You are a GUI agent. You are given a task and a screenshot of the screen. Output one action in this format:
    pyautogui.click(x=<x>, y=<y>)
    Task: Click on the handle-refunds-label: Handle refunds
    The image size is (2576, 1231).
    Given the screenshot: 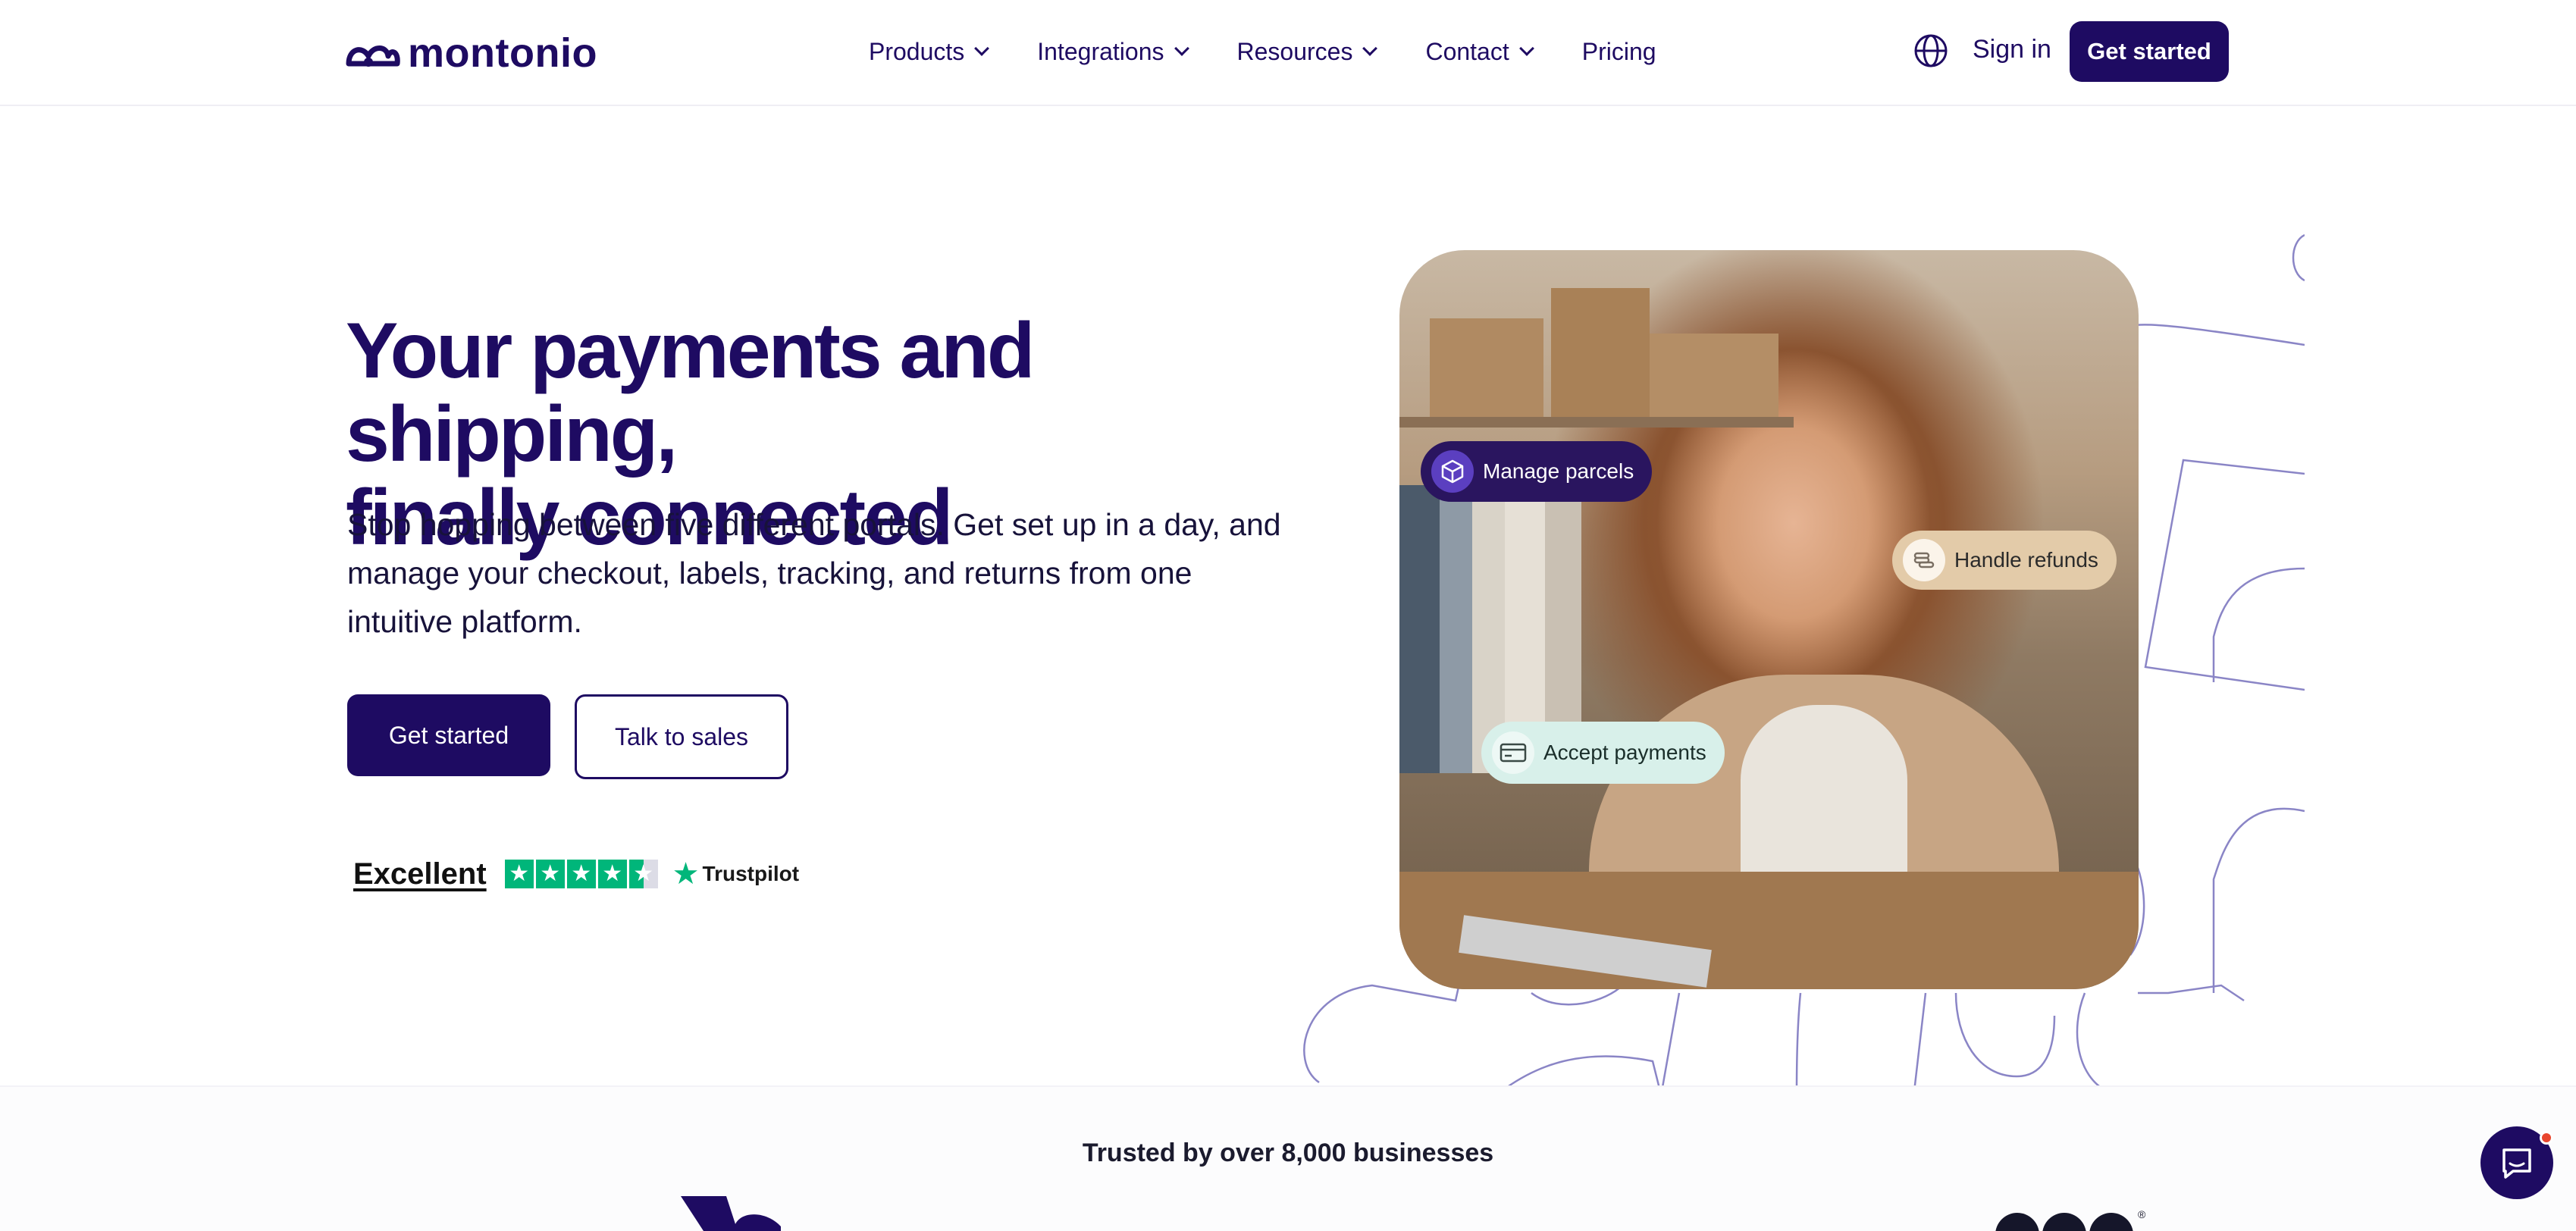 What is the action you would take?
    pyautogui.click(x=2026, y=560)
    